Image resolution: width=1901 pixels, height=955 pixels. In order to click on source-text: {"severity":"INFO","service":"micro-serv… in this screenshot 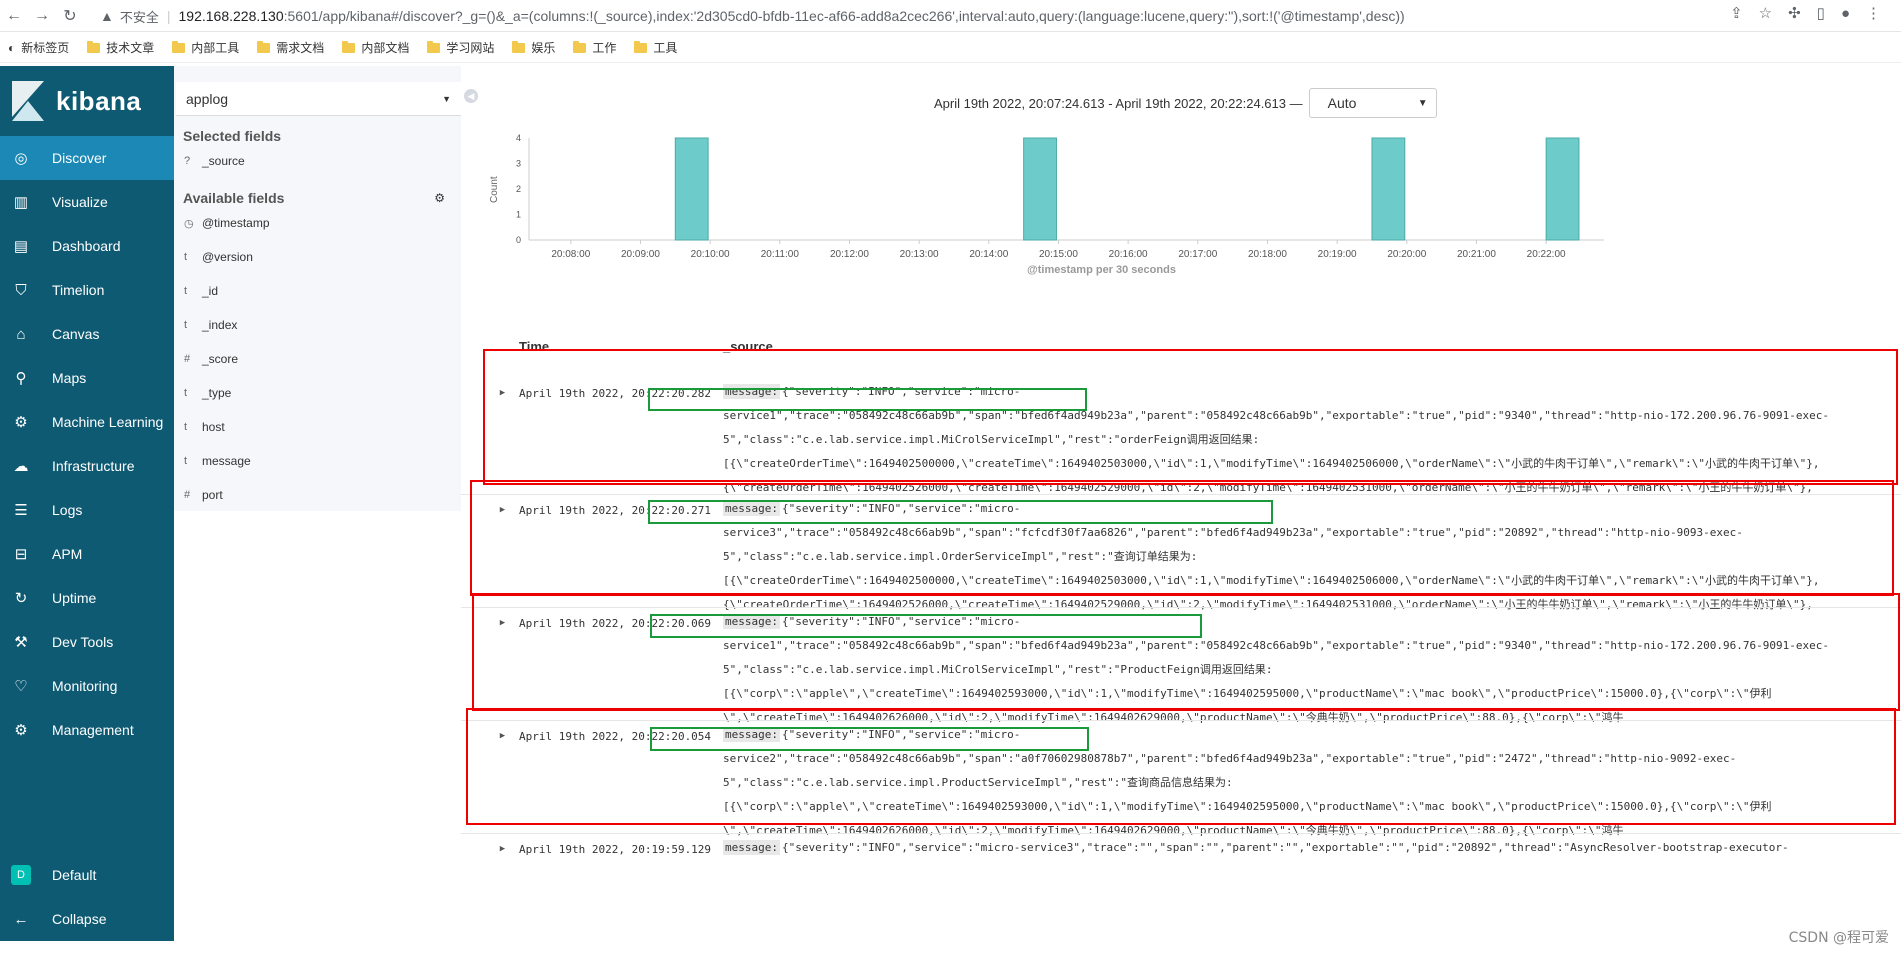, I will do `click(1285, 847)`.